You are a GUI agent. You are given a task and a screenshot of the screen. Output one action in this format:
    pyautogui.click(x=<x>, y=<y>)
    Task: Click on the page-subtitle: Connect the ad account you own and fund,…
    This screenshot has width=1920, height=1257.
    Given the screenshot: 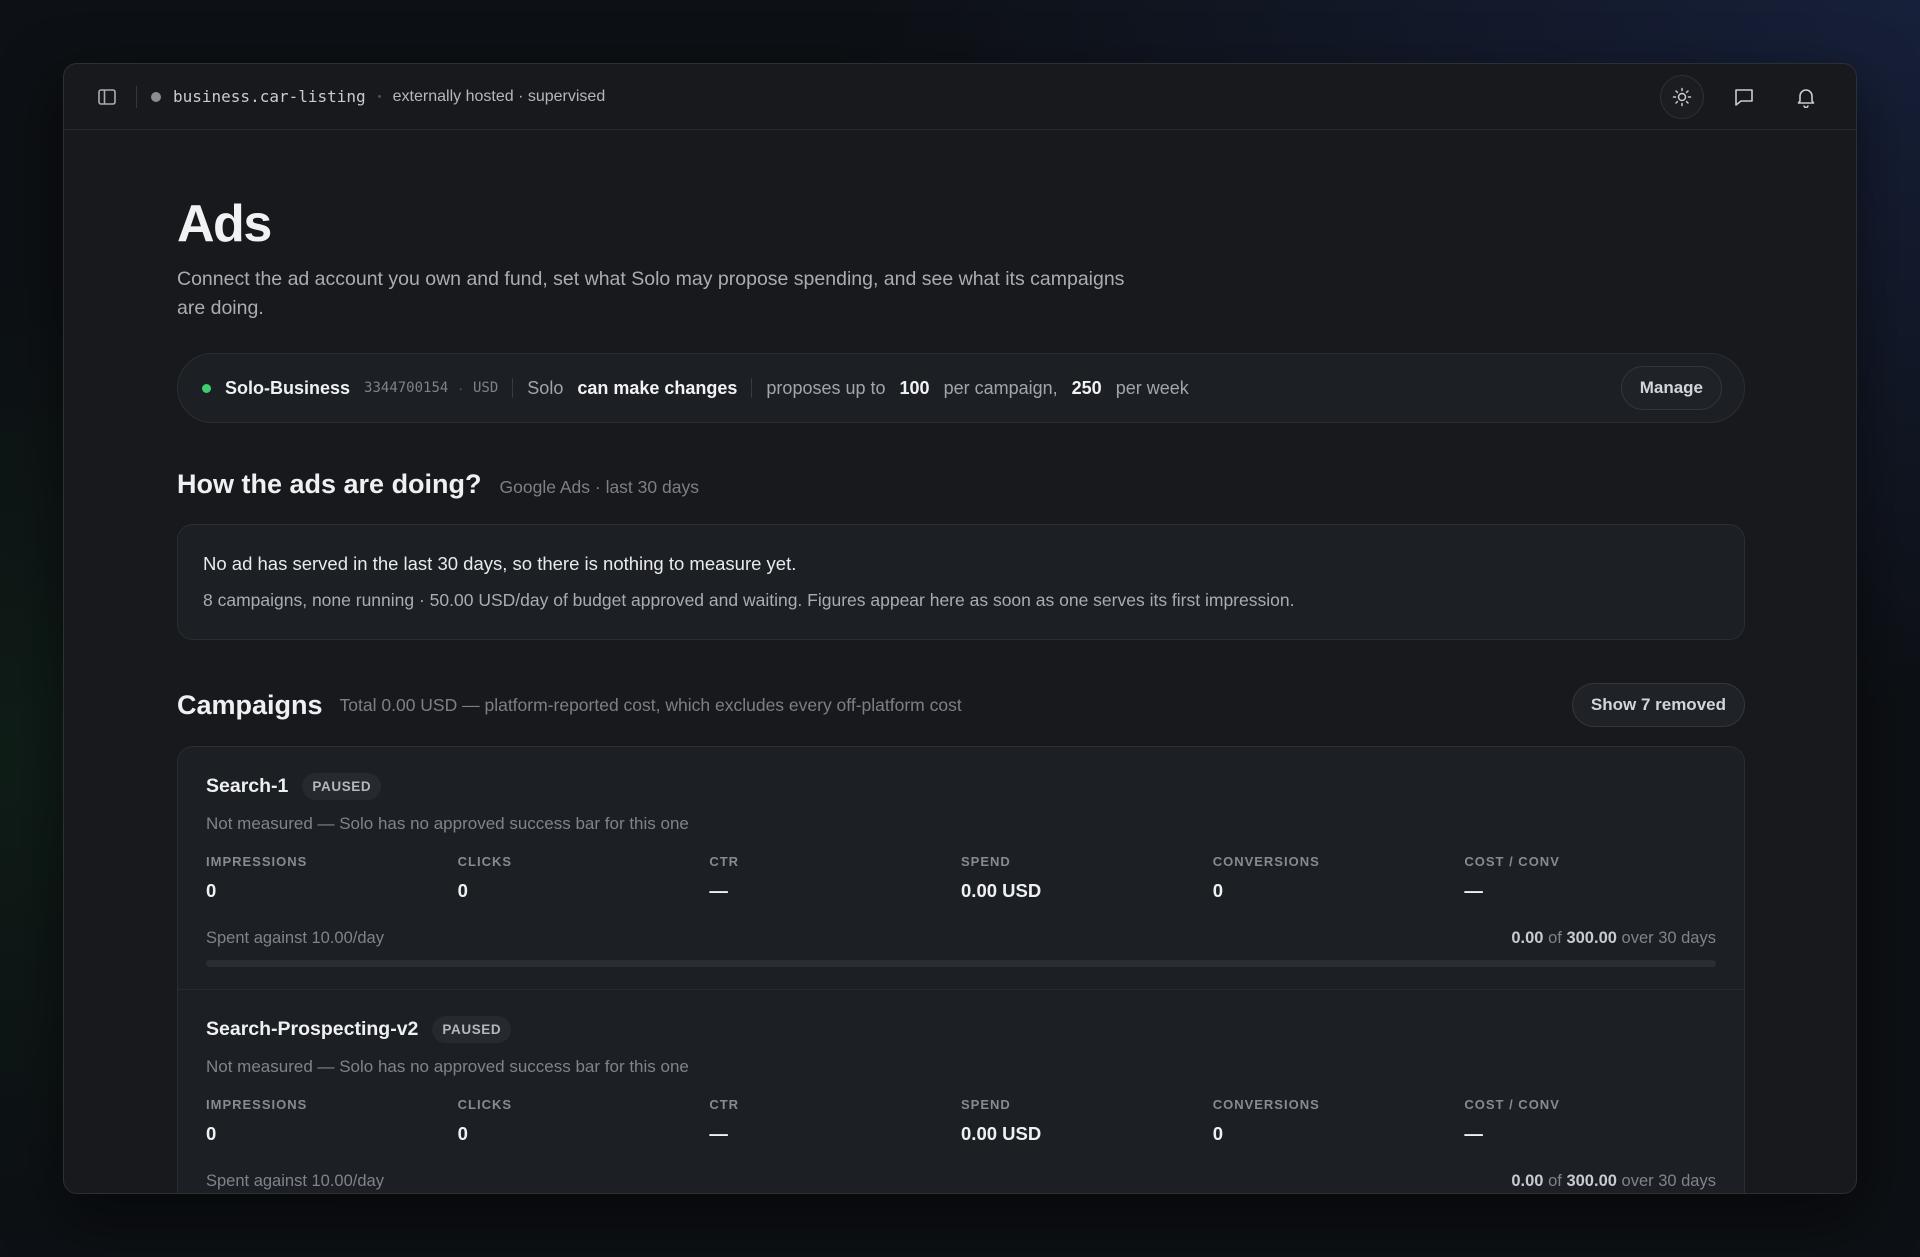 What is the action you would take?
    pyautogui.click(x=651, y=294)
    